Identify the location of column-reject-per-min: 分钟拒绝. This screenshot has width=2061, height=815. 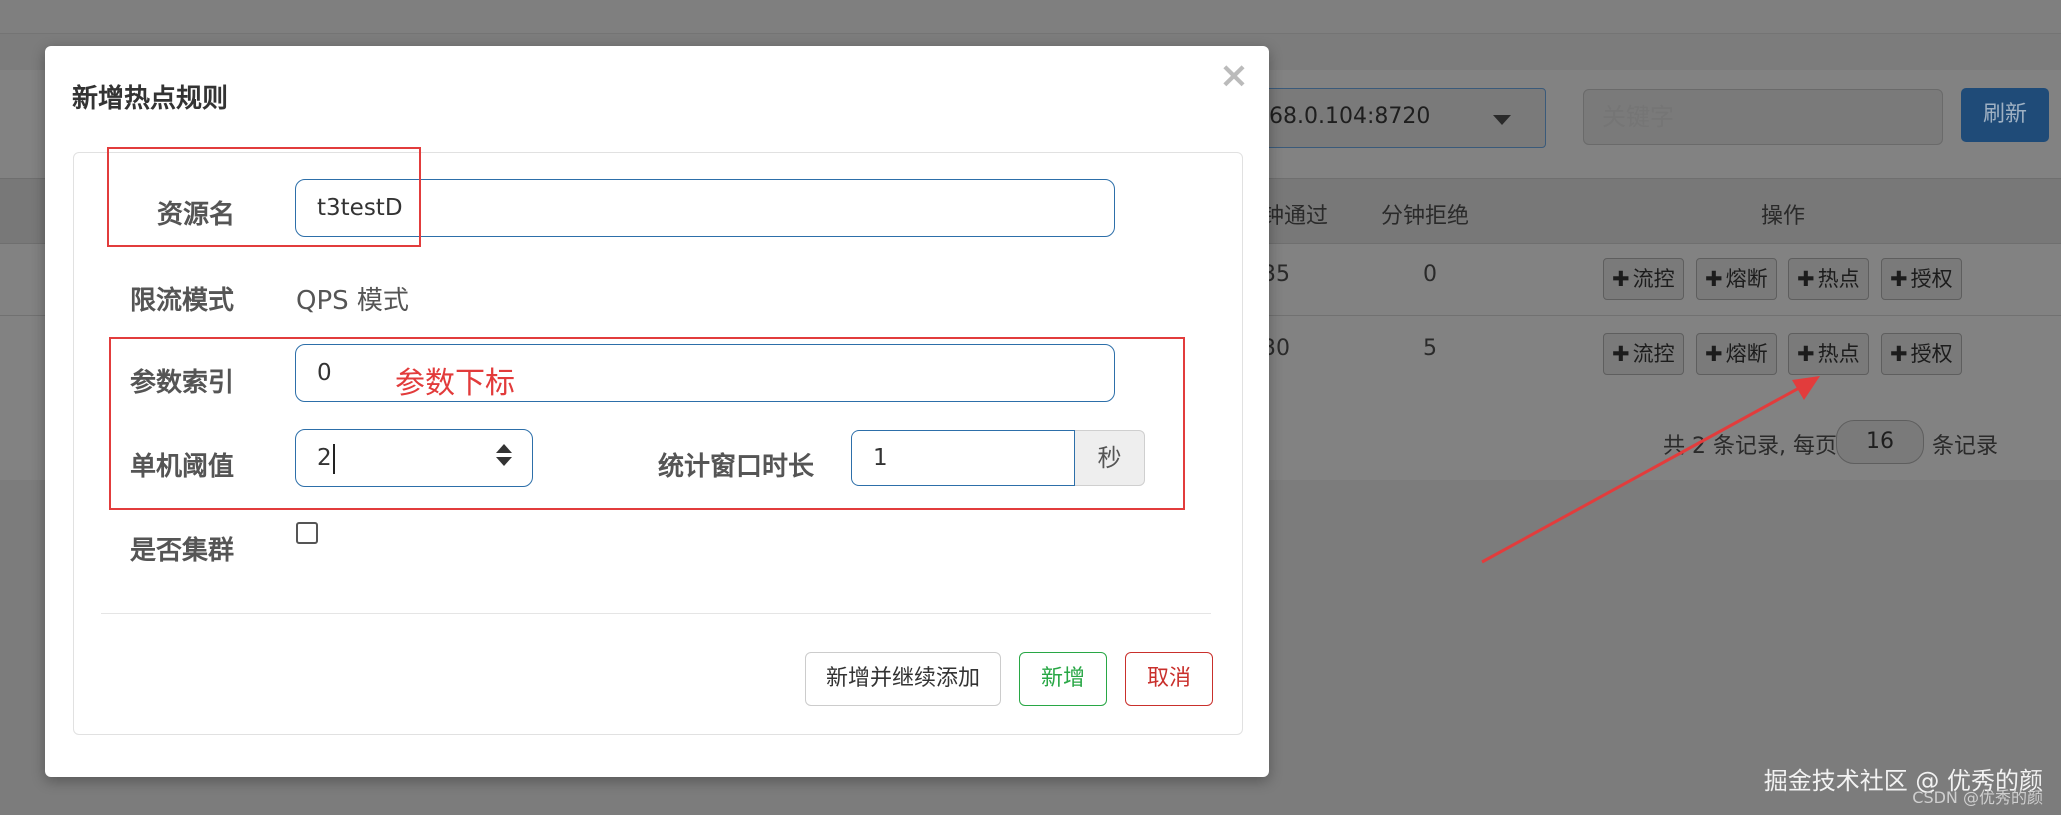
(1425, 216).